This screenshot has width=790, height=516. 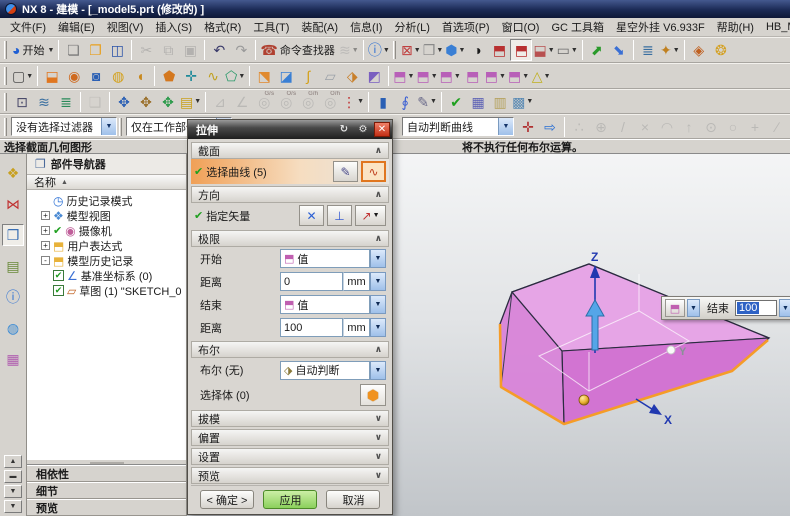 What do you see at coordinates (13, 461) in the screenshot?
I see `resource-scroll-up-button: ▲` at bounding box center [13, 461].